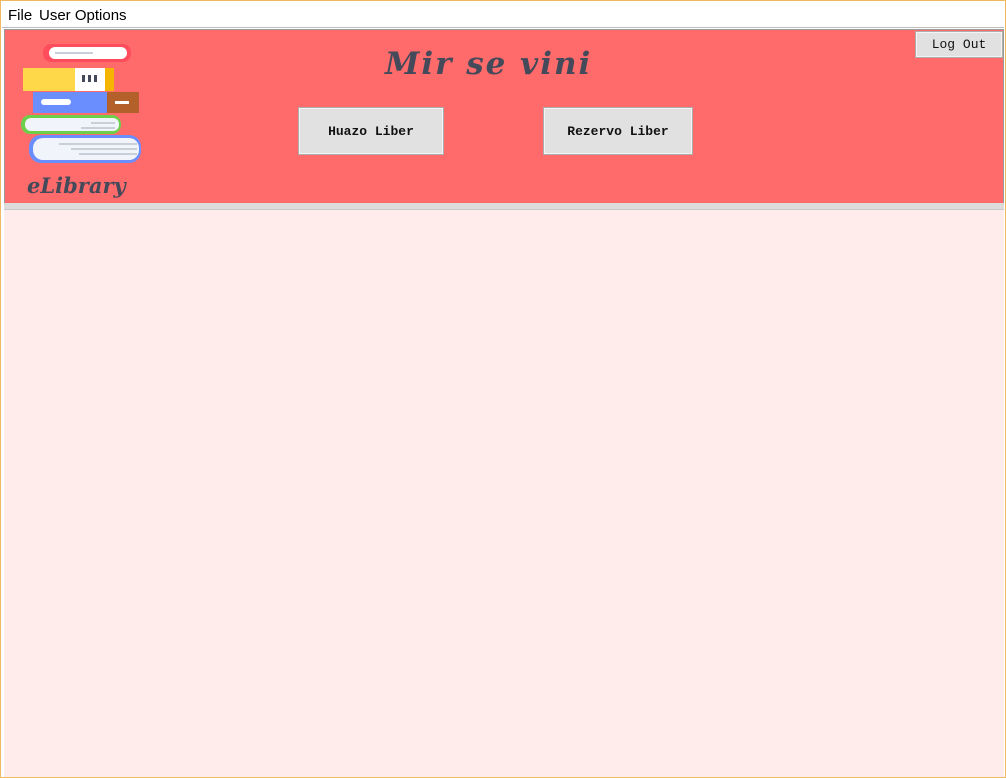 This screenshot has width=1006, height=778. What do you see at coordinates (76, 185) in the screenshot?
I see `logo-text: eLibrary` at bounding box center [76, 185].